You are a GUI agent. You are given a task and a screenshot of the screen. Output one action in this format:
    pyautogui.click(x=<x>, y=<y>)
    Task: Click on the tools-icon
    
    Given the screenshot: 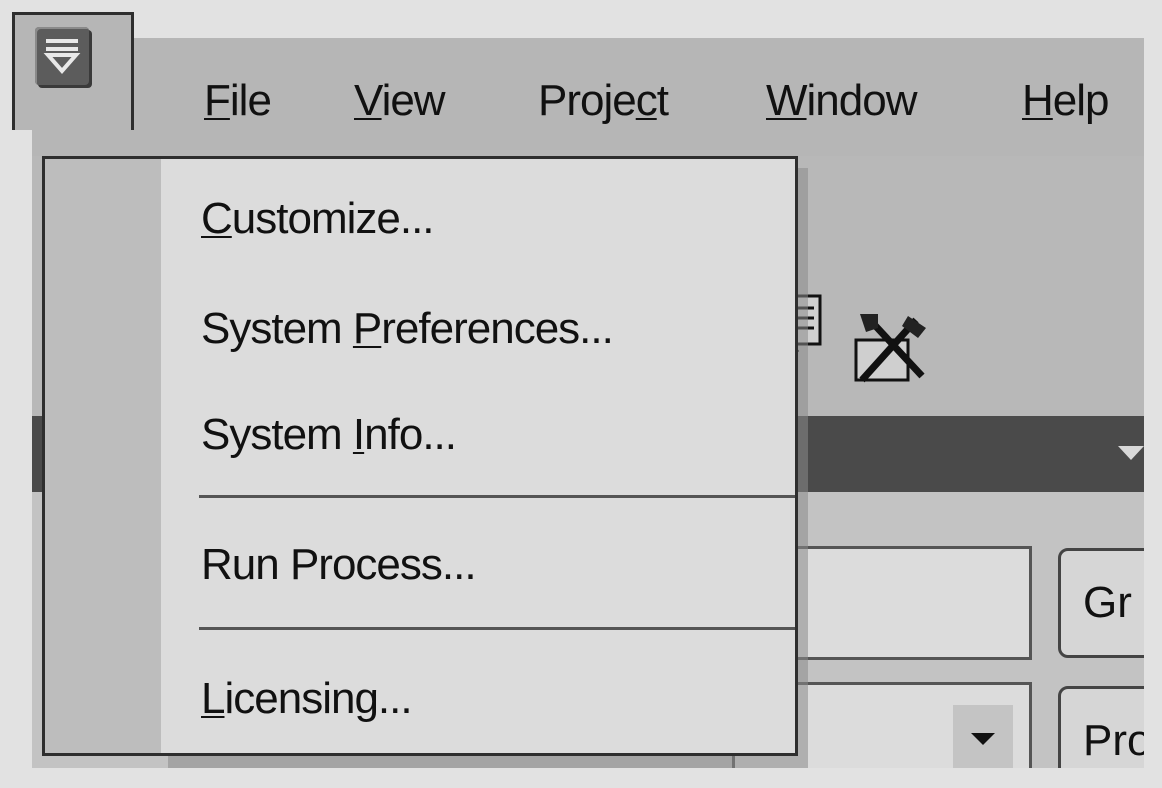 What is the action you would take?
    pyautogui.click(x=892, y=350)
    